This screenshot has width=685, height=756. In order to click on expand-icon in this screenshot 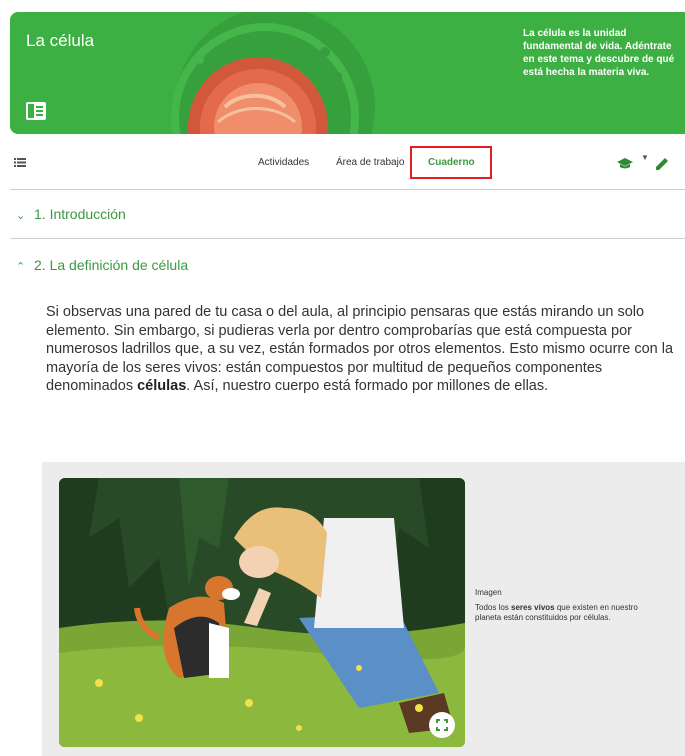, I will do `click(442, 725)`.